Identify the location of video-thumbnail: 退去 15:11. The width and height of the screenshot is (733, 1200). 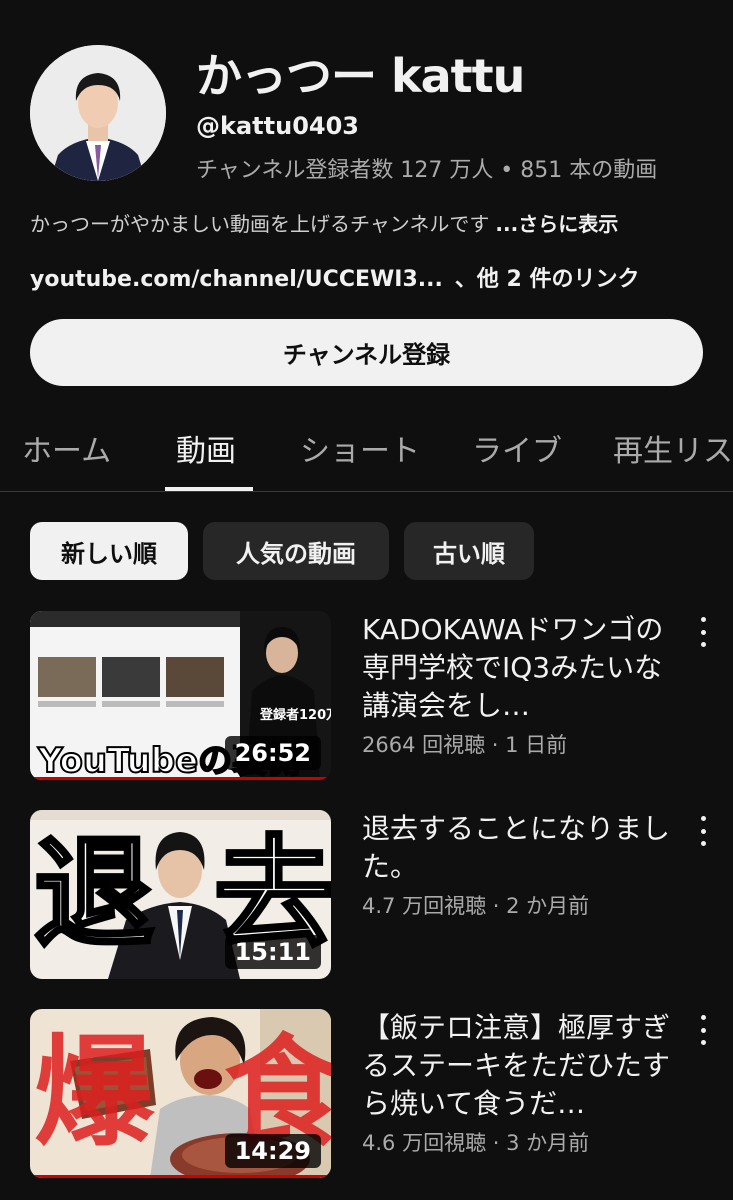
(180, 894).